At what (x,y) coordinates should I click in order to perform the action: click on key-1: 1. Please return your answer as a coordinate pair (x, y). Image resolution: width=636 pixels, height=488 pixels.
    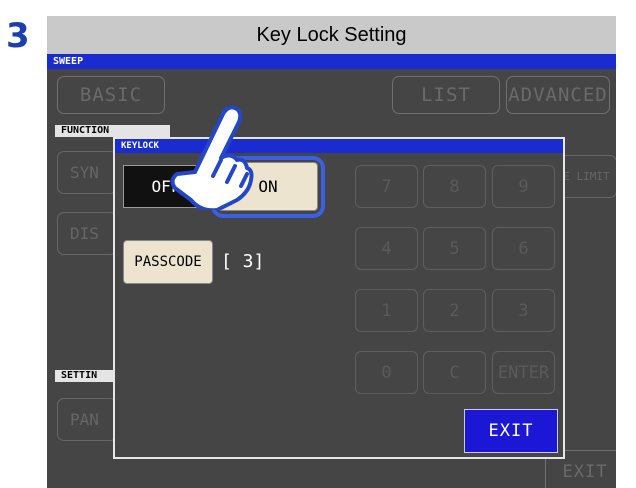
    Looking at the image, I should click on (386, 310).